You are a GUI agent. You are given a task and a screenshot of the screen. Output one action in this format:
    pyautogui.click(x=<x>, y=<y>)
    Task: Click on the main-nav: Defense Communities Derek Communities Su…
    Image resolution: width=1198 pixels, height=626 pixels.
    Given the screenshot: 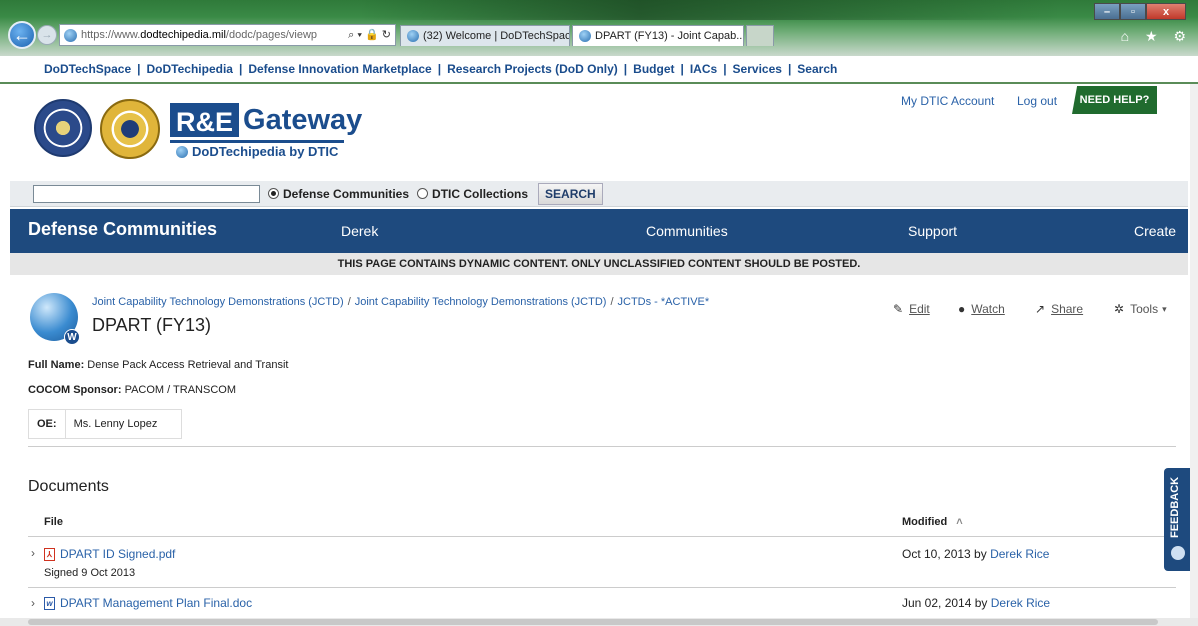 What is the action you would take?
    pyautogui.click(x=599, y=231)
    